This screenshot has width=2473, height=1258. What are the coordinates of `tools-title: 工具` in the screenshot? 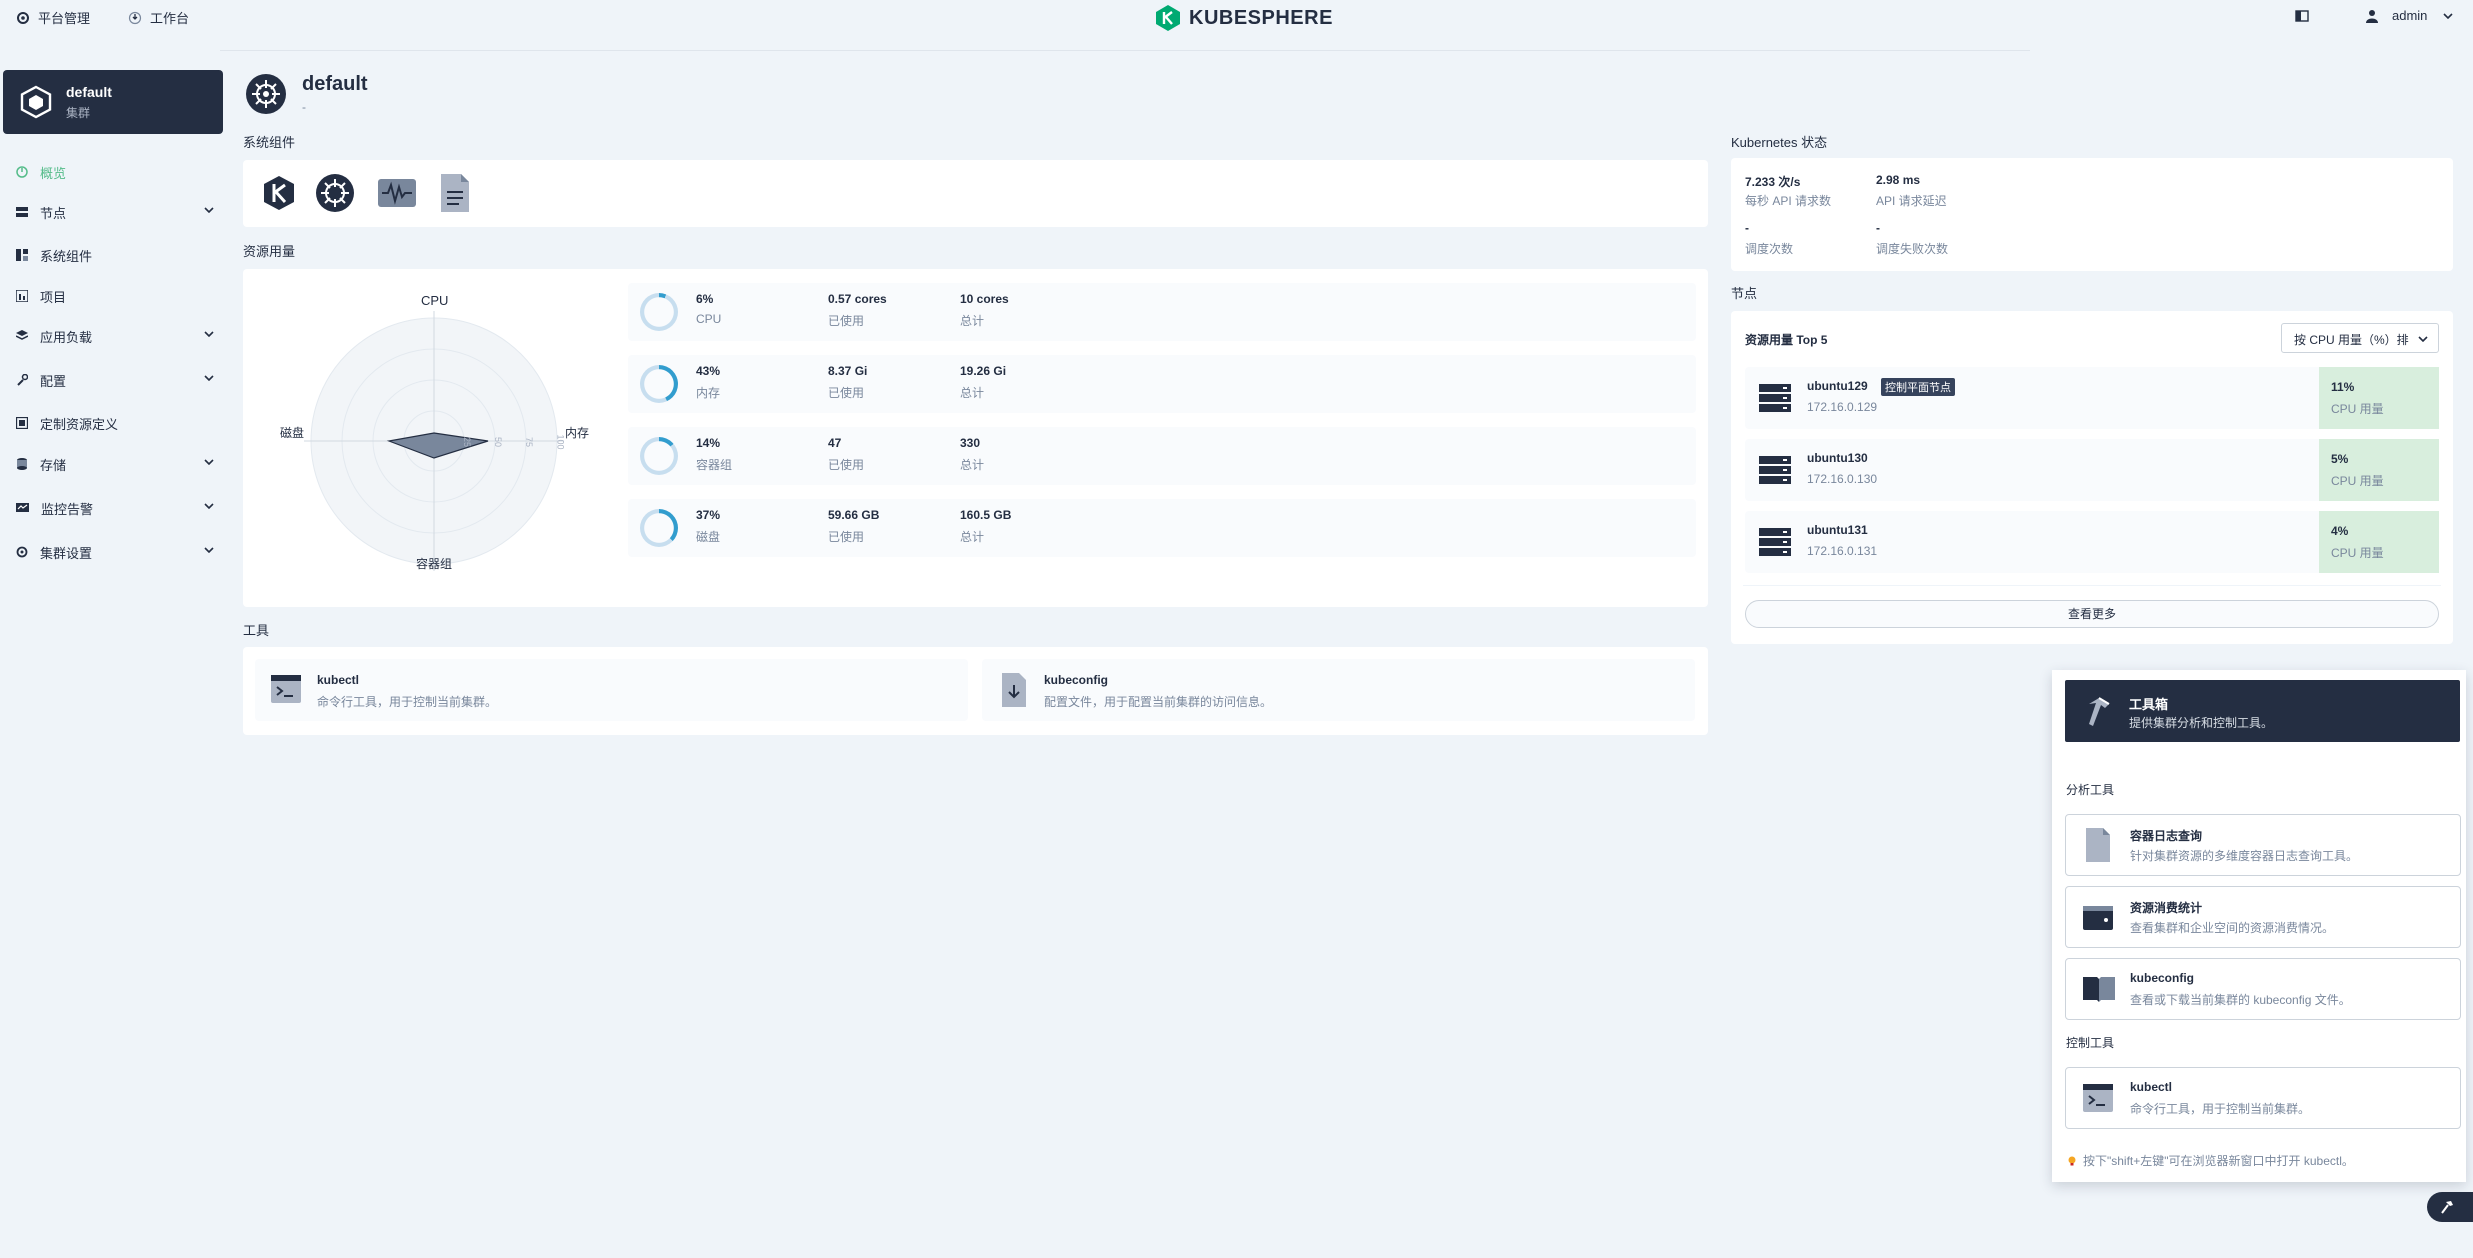 It's located at (256, 630).